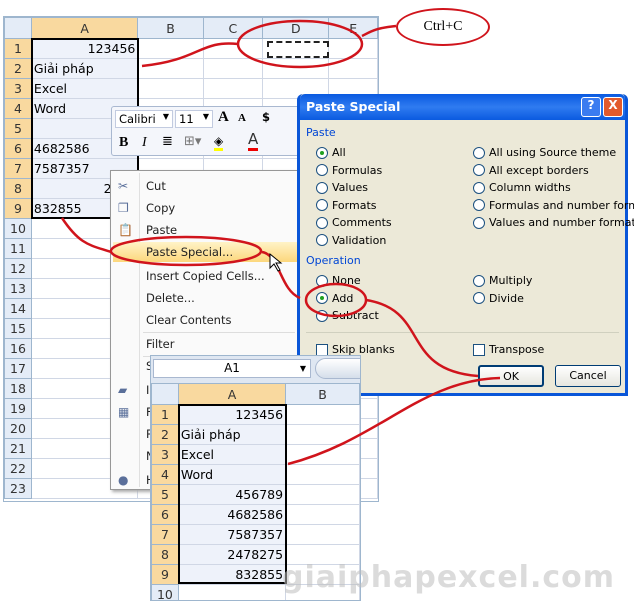 The height and width of the screenshot is (604, 634). Describe the element at coordinates (276, 262) in the screenshot. I see `mouse-cursor-icon` at that location.